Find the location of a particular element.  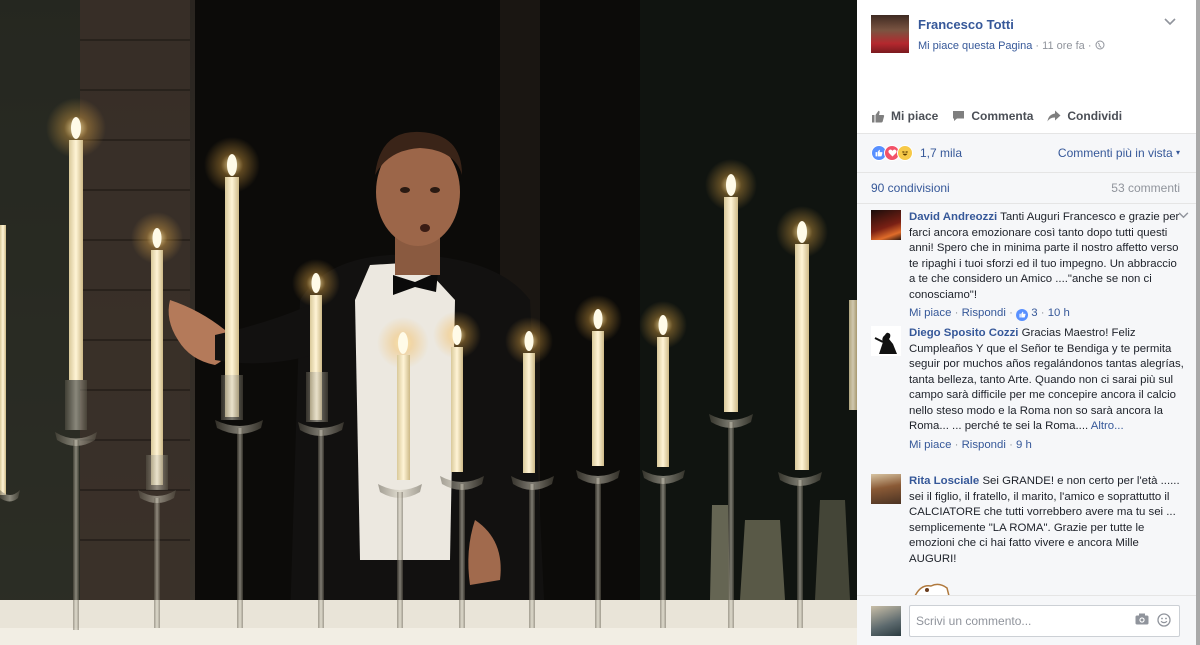

thumbs-up-icon is located at coordinates (878, 116).